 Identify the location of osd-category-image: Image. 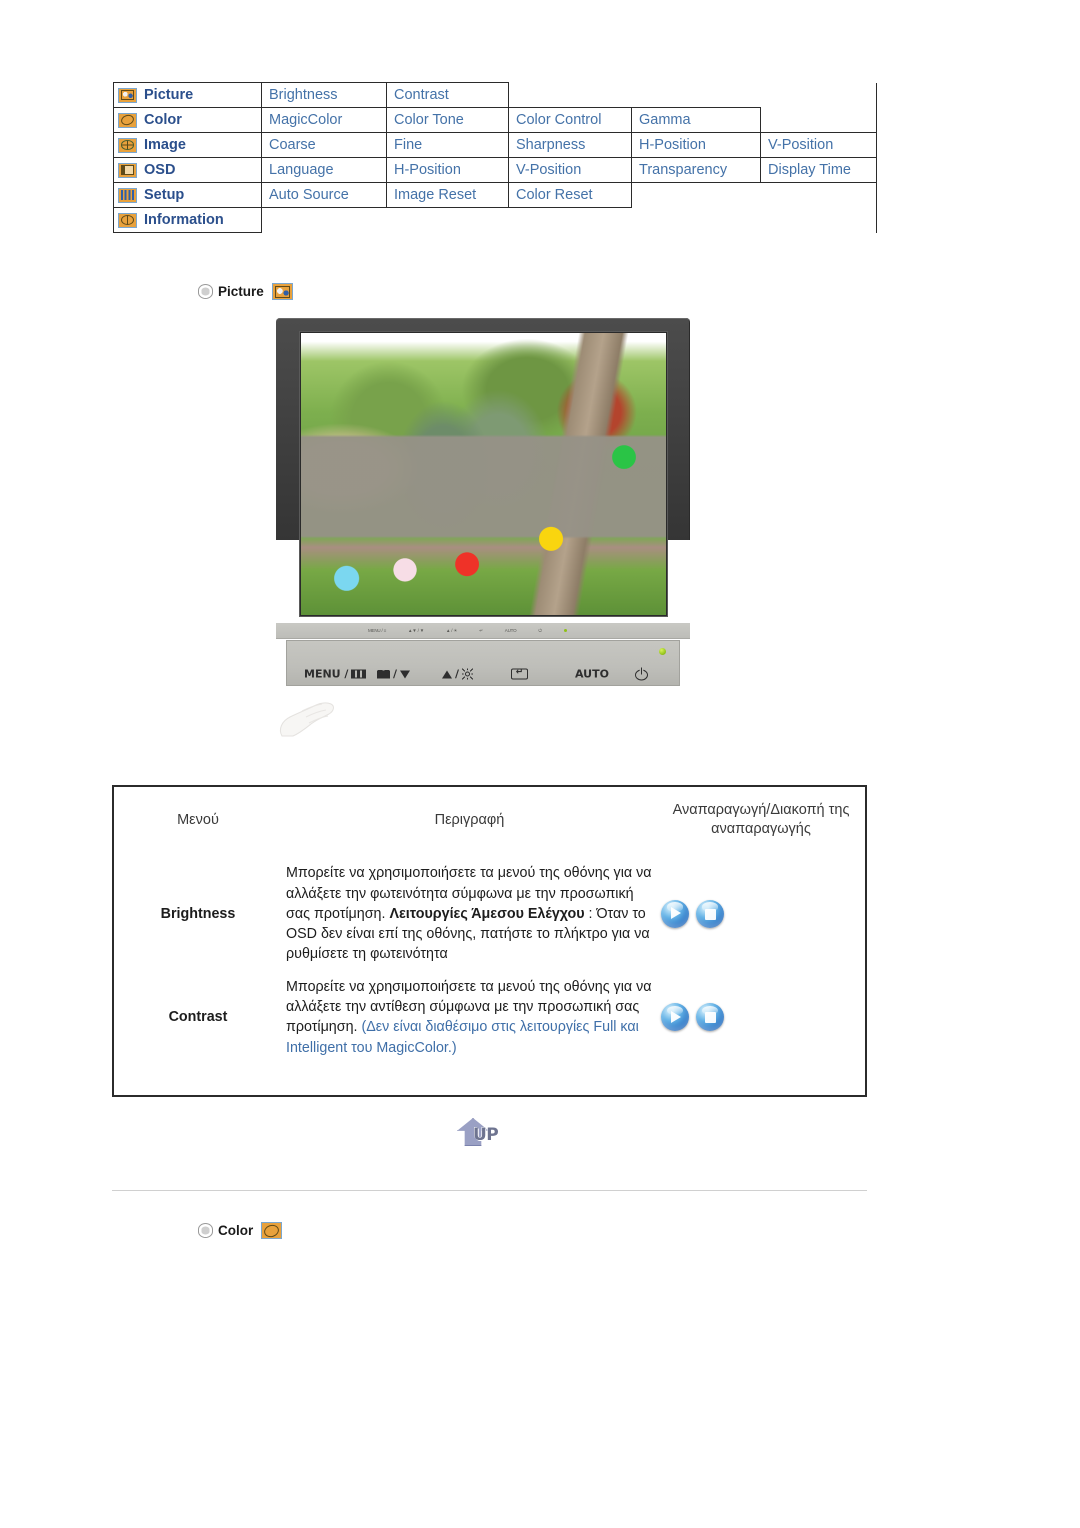
(187, 145).